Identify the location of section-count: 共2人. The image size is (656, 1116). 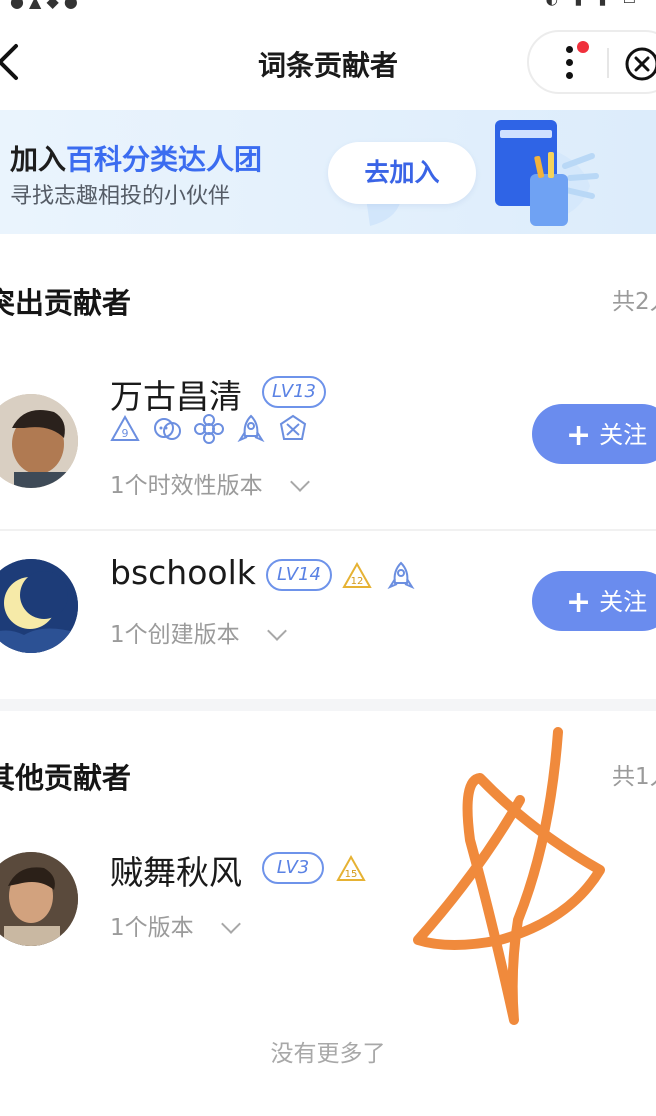
(634, 302).